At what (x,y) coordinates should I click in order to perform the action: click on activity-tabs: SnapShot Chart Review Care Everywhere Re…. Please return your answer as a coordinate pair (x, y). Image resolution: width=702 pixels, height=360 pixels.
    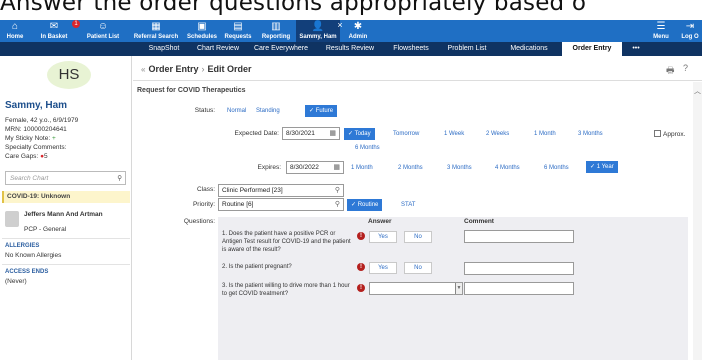
    Looking at the image, I should click on (351, 49).